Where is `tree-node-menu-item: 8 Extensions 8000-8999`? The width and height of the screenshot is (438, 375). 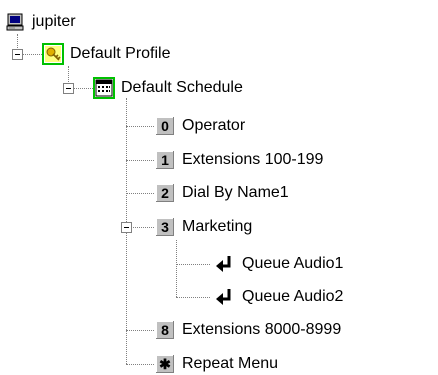 tree-node-menu-item: 8 Extensions 8000-8999 is located at coordinates (248, 330).